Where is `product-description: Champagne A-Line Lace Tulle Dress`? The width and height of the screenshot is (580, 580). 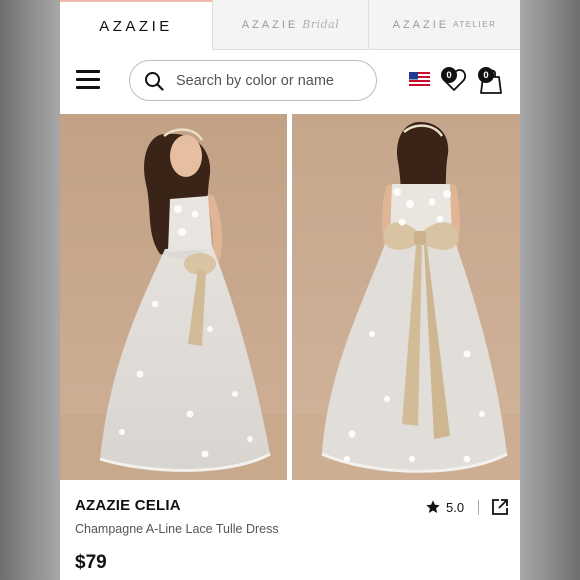
product-description: Champagne A-Line Lace Tulle Dress is located at coordinates (177, 529).